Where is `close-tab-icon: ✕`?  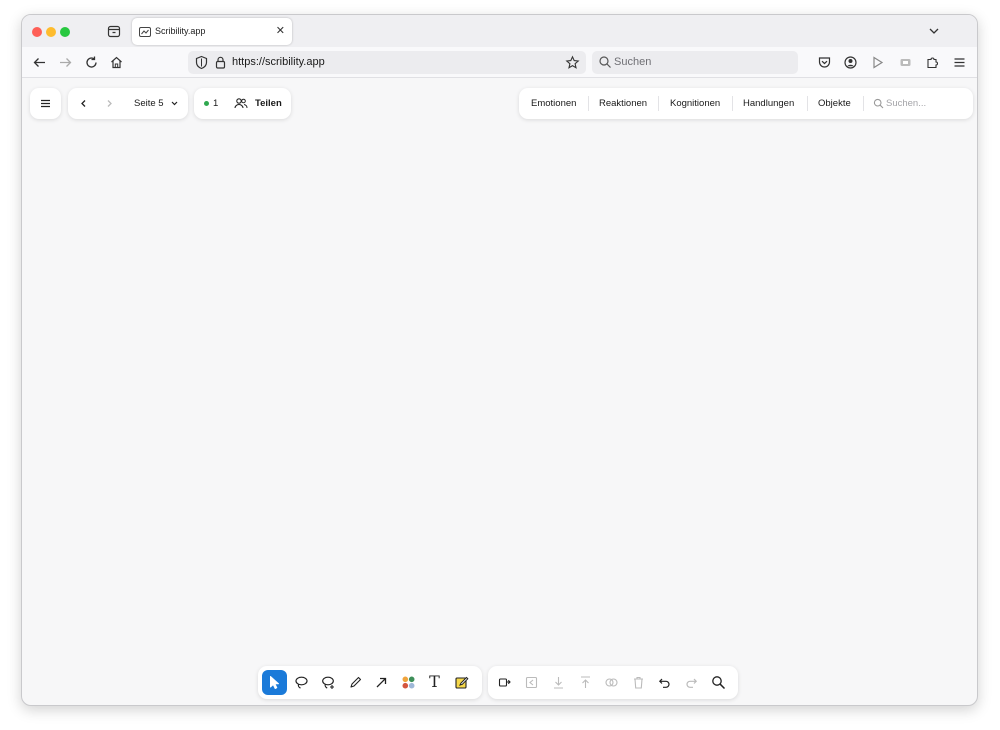 close-tab-icon: ✕ is located at coordinates (280, 31).